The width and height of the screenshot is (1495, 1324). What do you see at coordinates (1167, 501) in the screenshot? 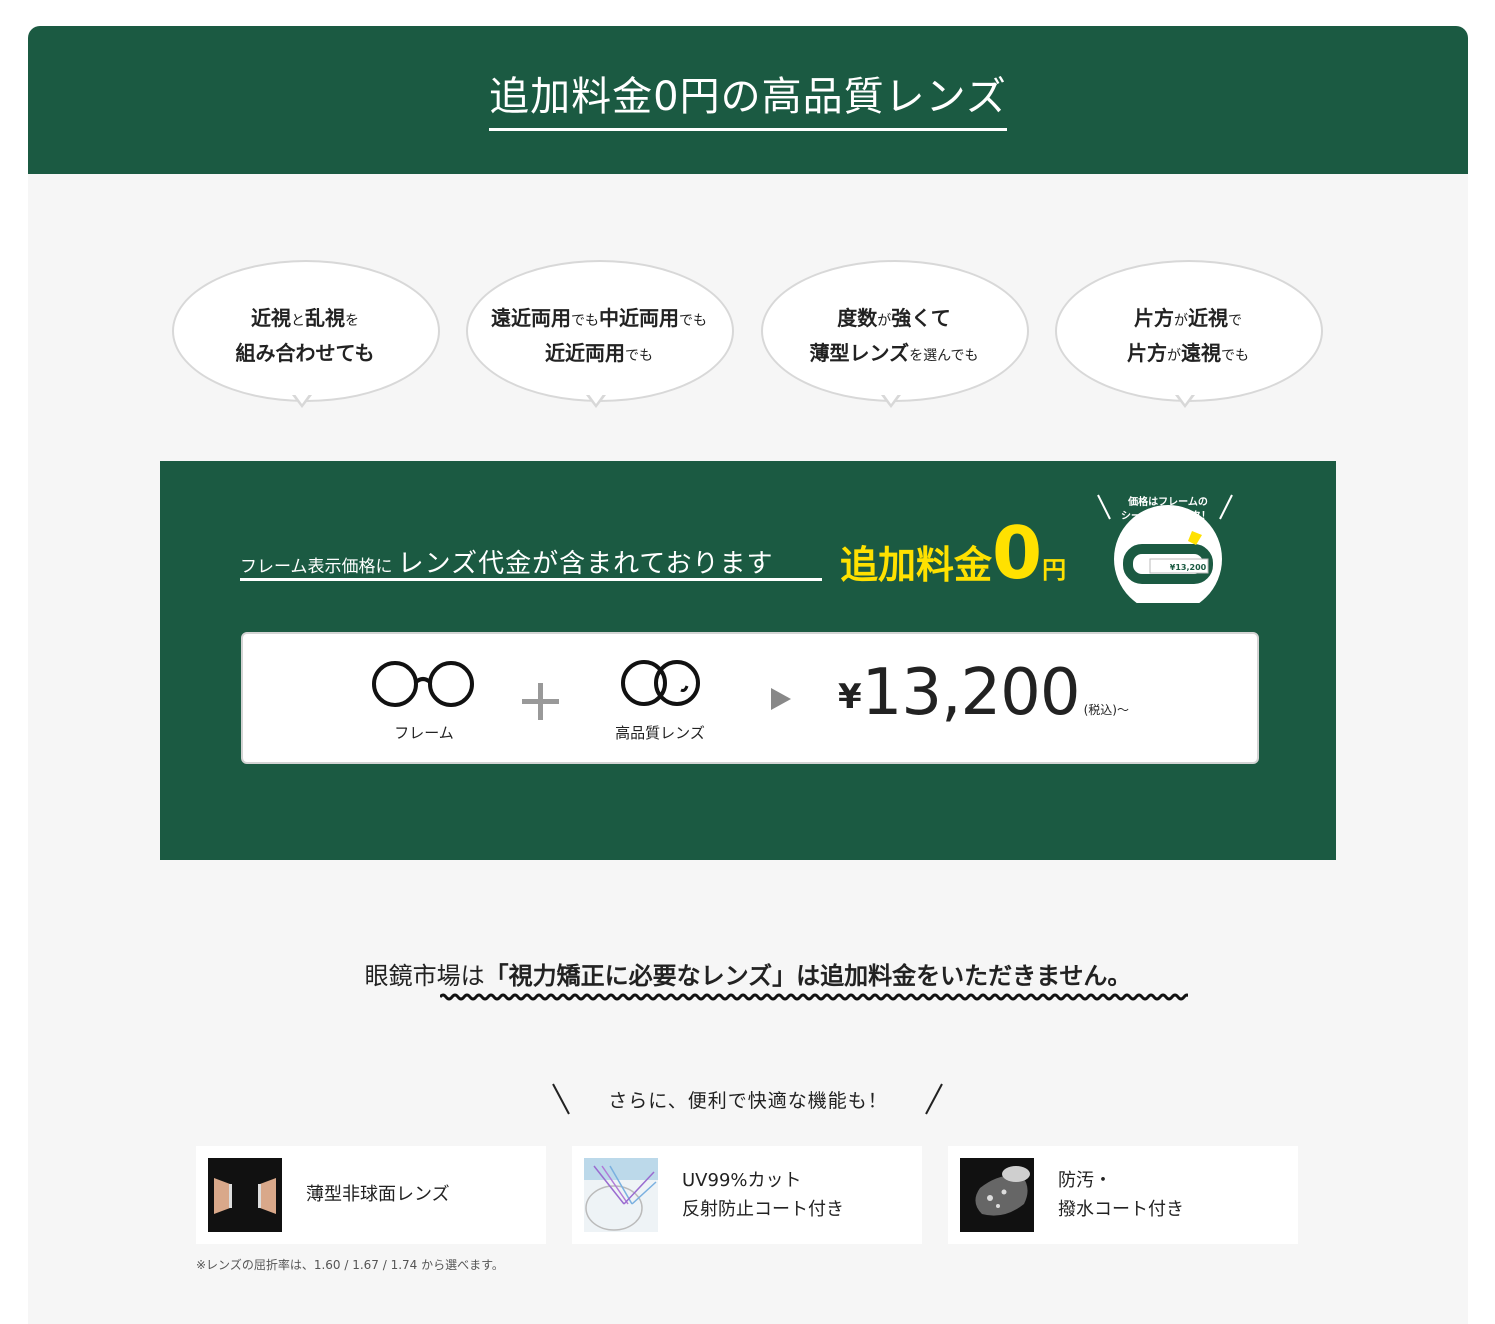
I see `seal-text-line1: 価格はフレームの` at bounding box center [1167, 501].